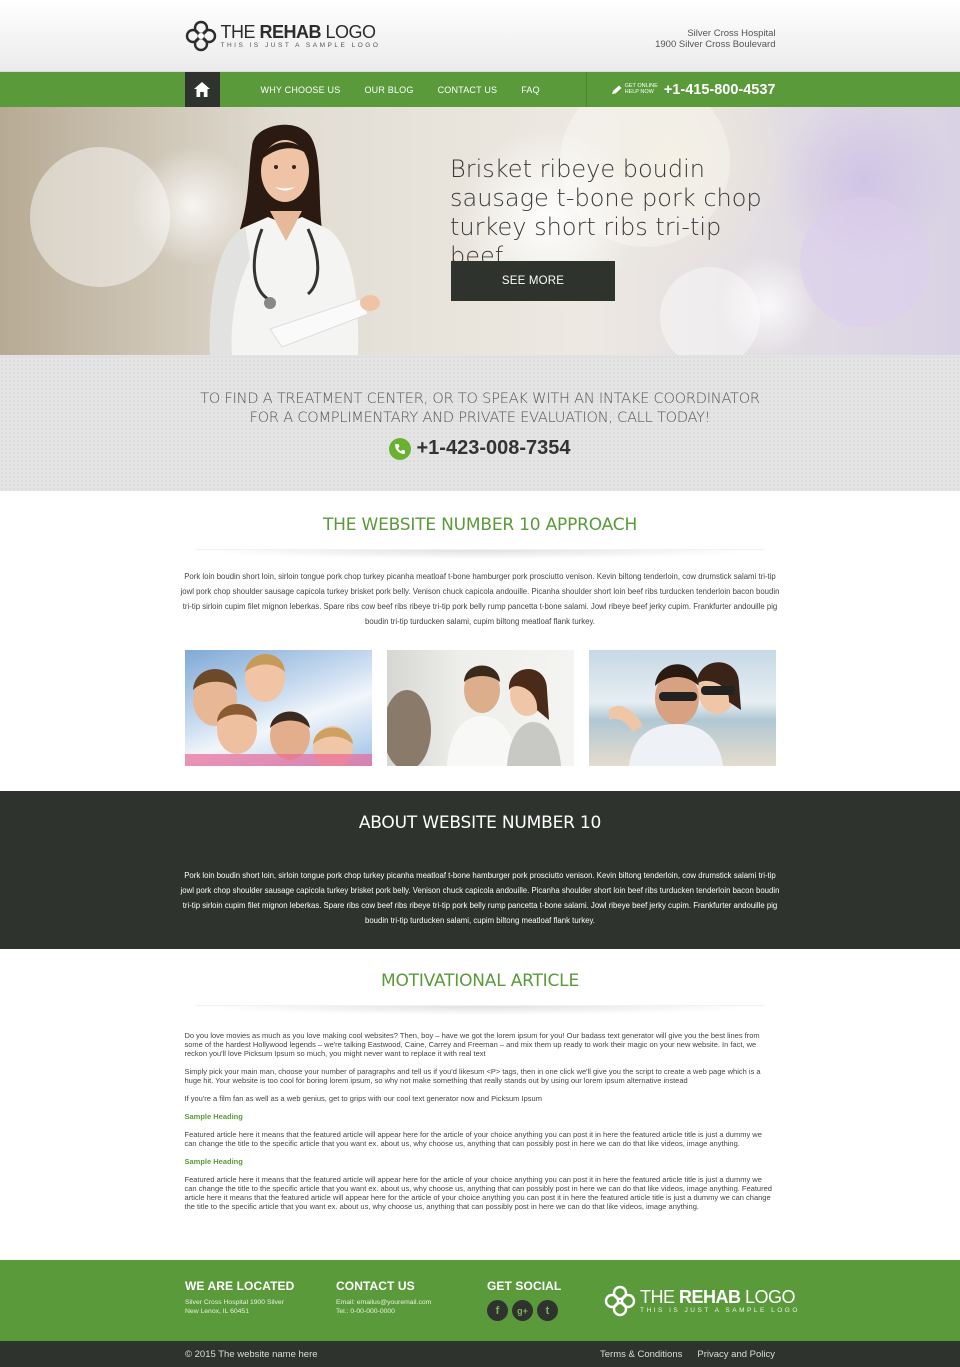  I want to click on address-line-2: 1900 Silver Cross Boulevard, so click(715, 44).